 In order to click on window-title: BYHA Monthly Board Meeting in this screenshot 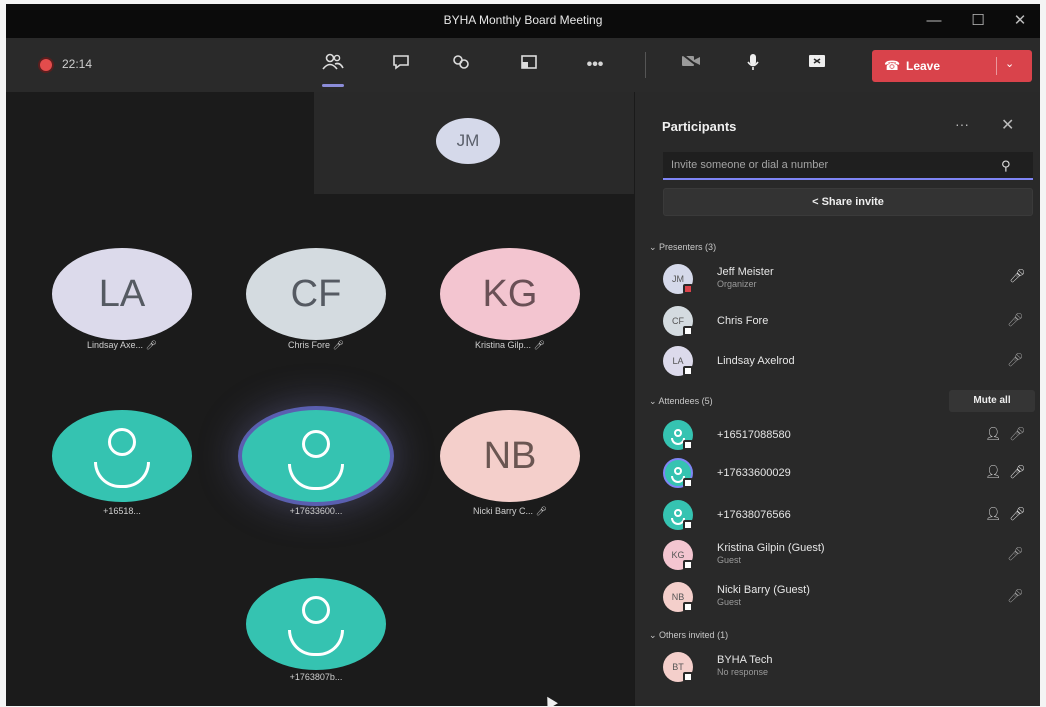, I will do `click(523, 20)`.